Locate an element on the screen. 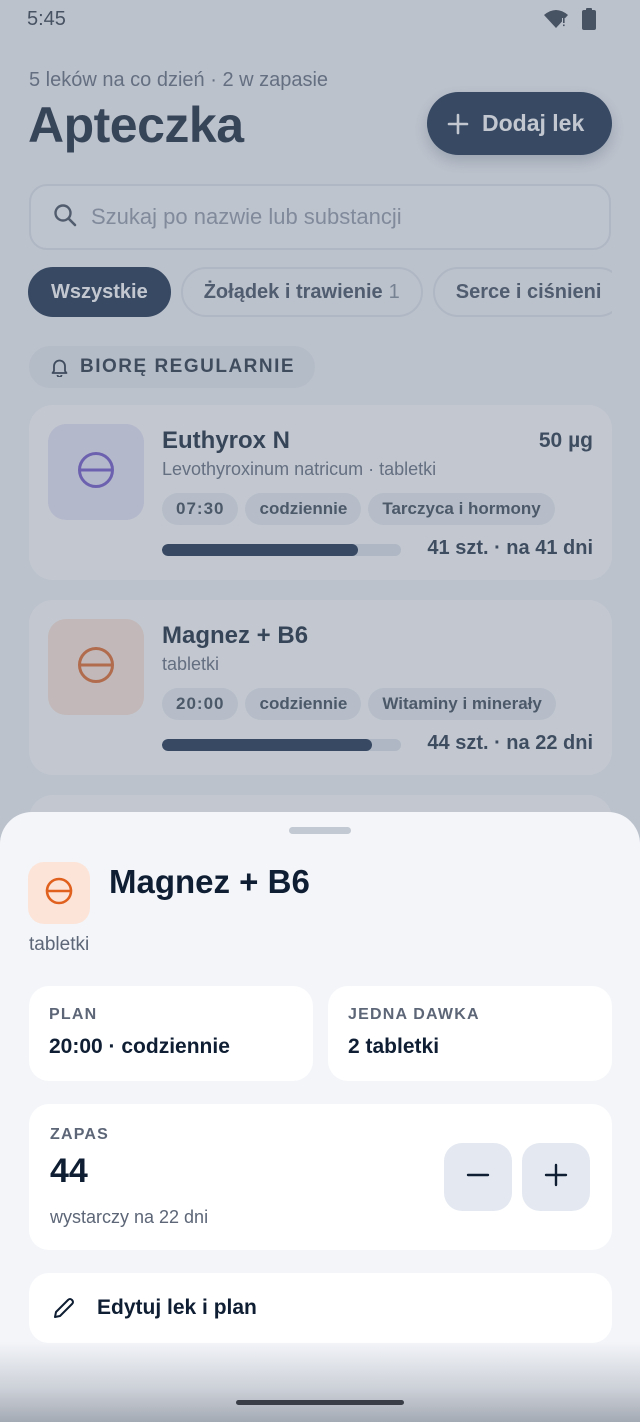 Image resolution: width=640 pixels, height=1422 pixels. dose-value: 2 tabletki is located at coordinates (394, 1046).